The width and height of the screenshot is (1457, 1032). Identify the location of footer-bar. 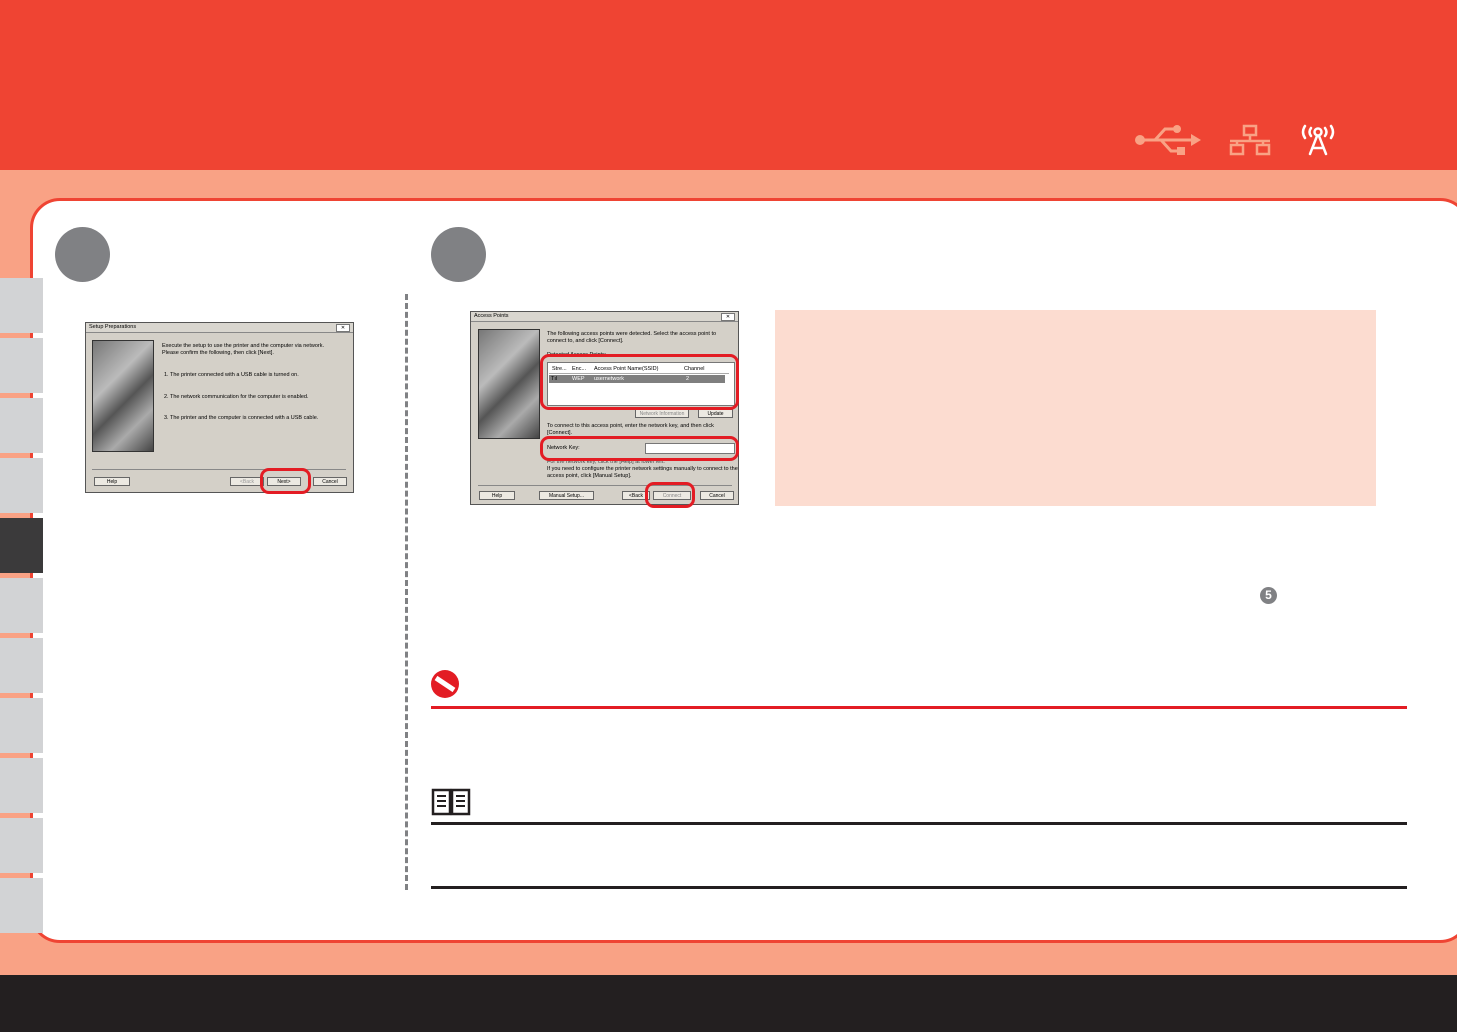
(728, 1003).